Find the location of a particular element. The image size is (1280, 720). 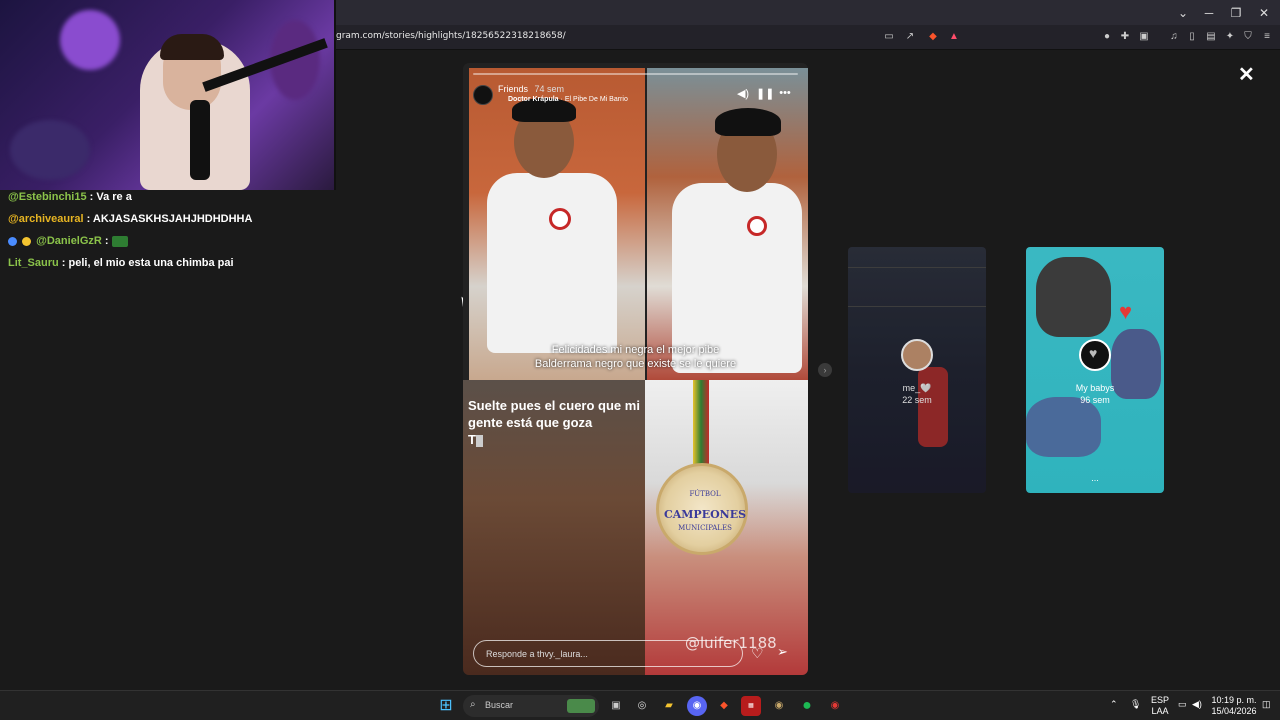

share-icon: ↗ is located at coordinates (910, 37).